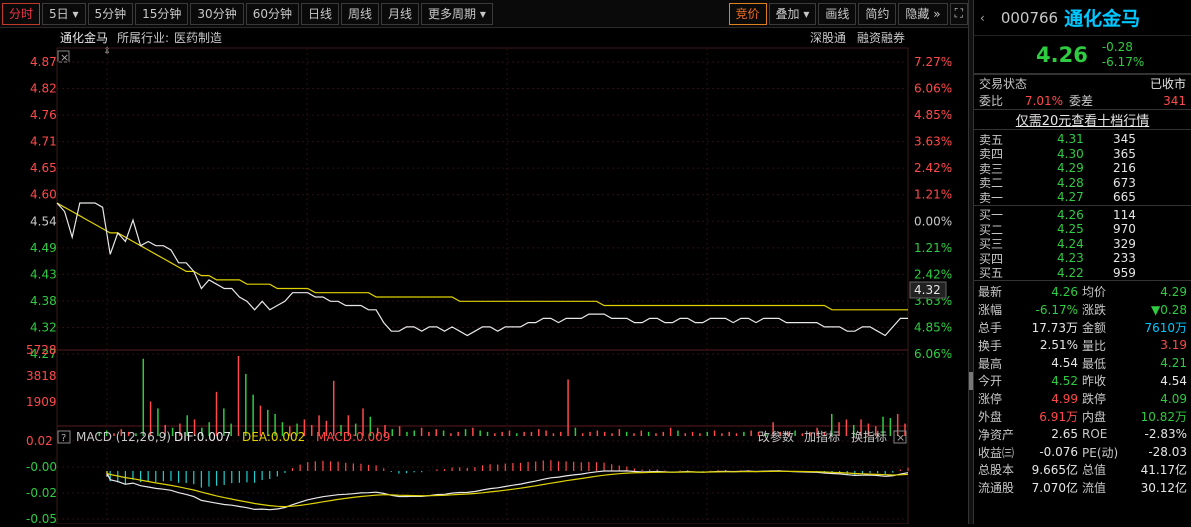 This screenshot has height=527, width=1191. What do you see at coordinates (41, 467) in the screenshot?
I see `macd-tick: -0.00` at bounding box center [41, 467].